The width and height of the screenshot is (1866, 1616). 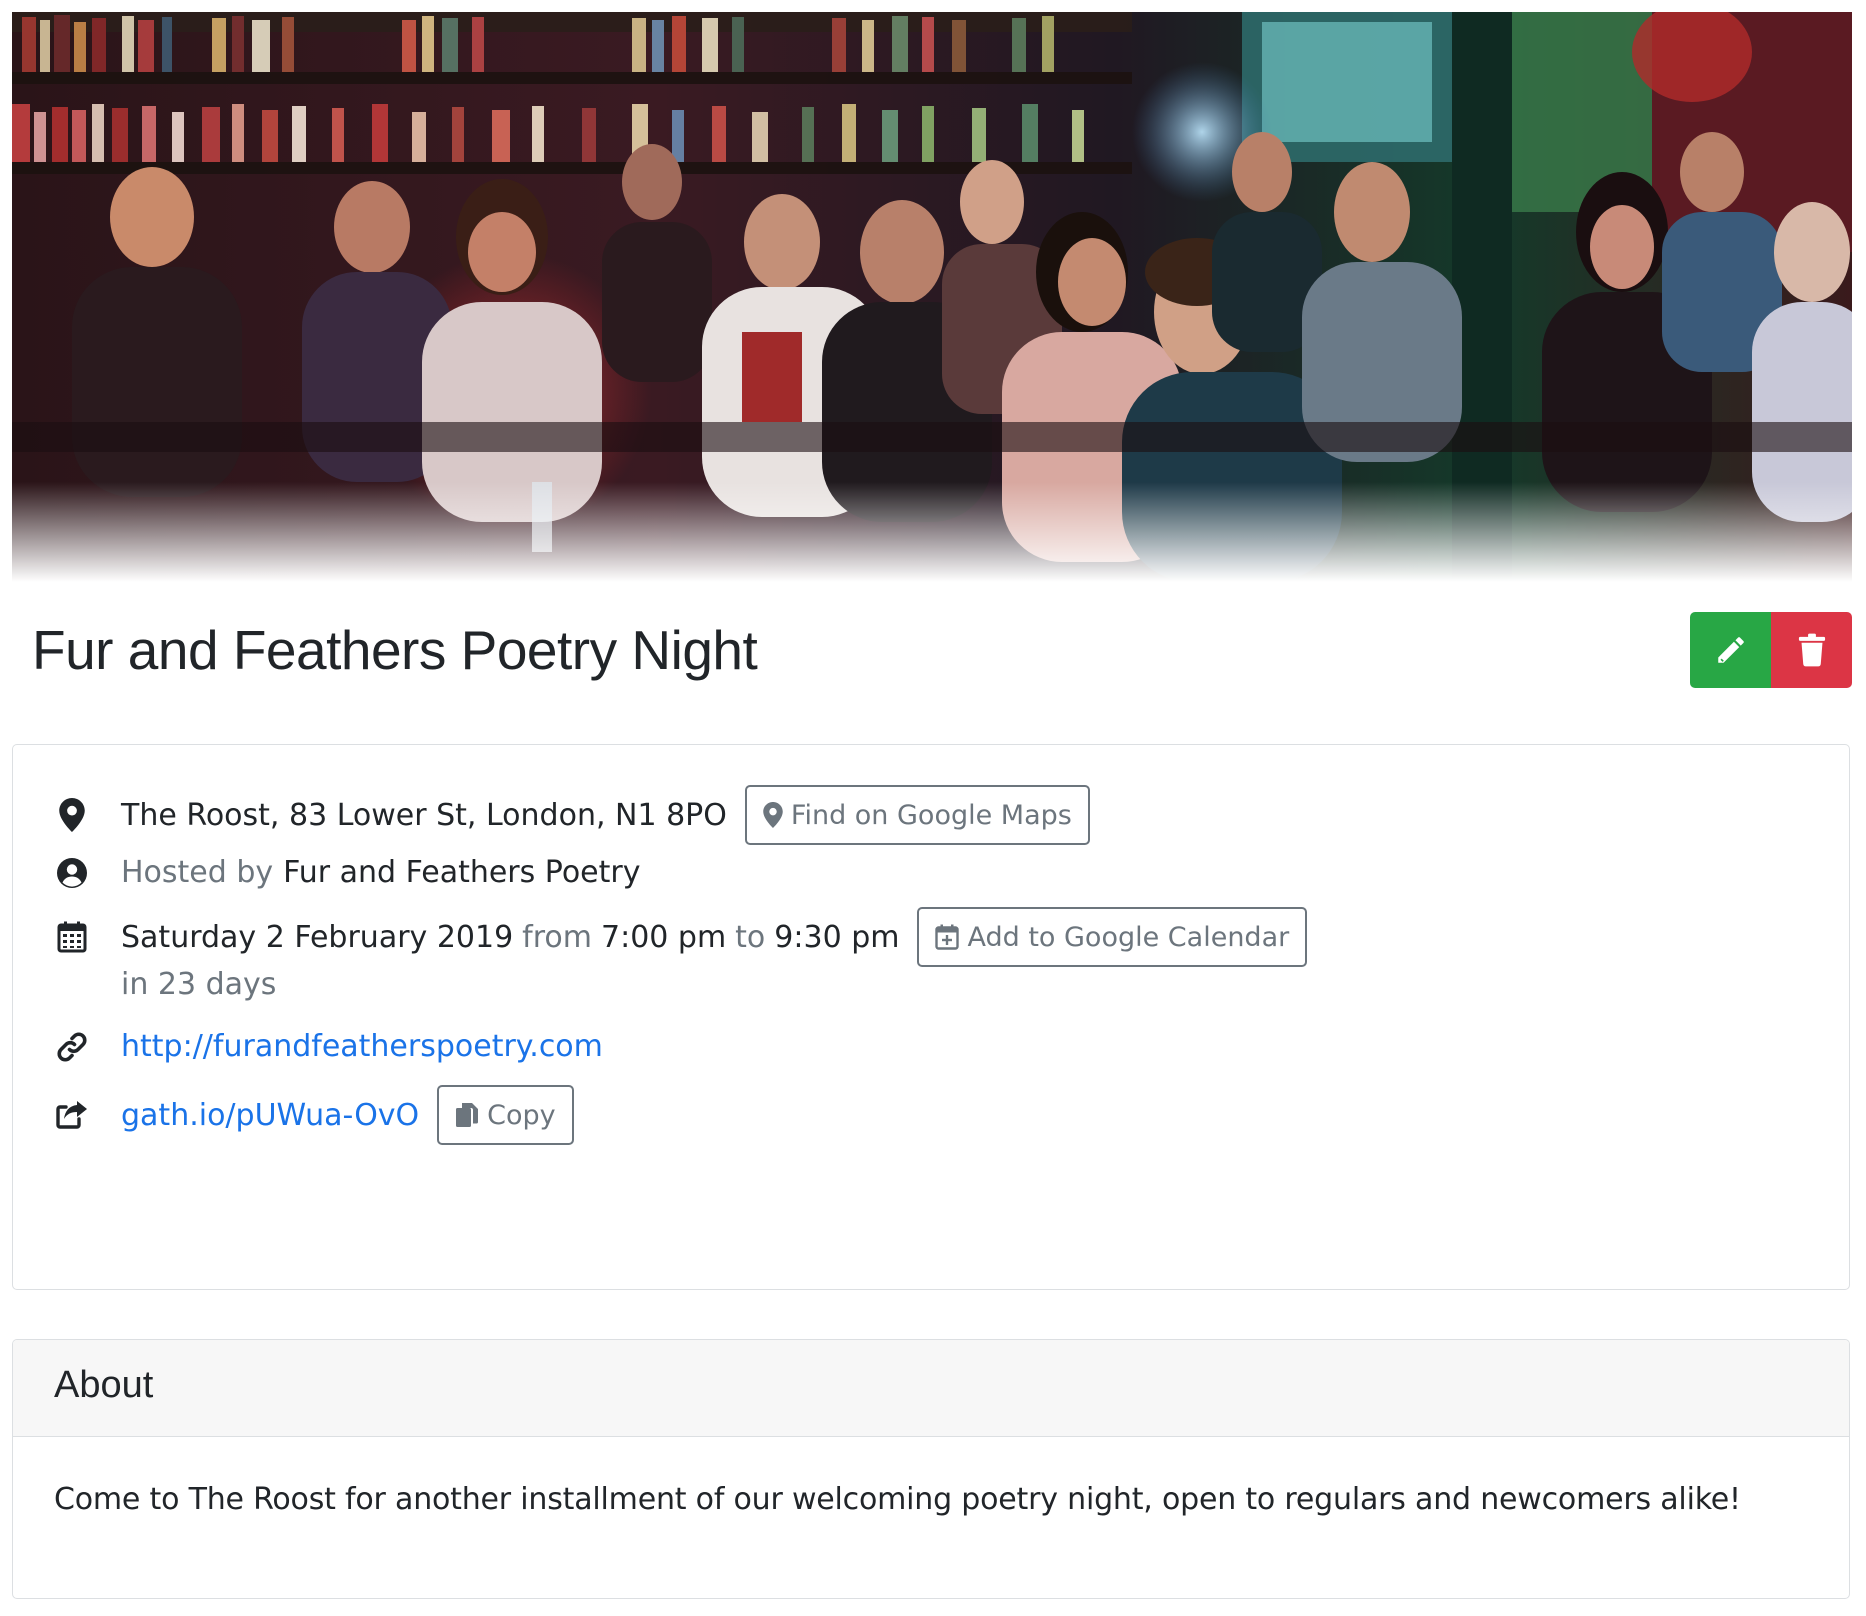 What do you see at coordinates (72, 937) in the screenshot?
I see `calendar-icon` at bounding box center [72, 937].